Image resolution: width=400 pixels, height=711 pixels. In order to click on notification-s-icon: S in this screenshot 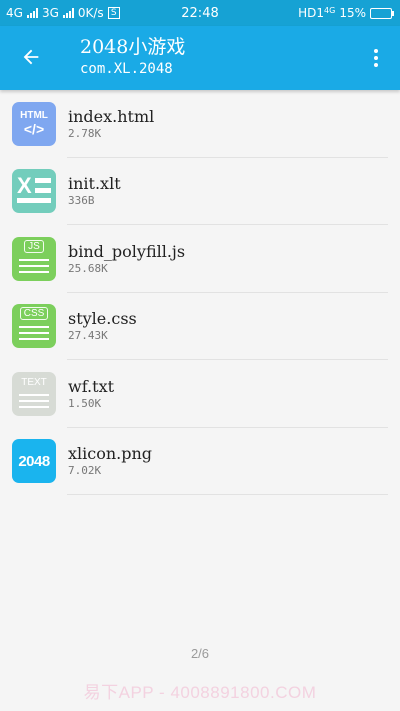, I will do `click(113, 13)`.